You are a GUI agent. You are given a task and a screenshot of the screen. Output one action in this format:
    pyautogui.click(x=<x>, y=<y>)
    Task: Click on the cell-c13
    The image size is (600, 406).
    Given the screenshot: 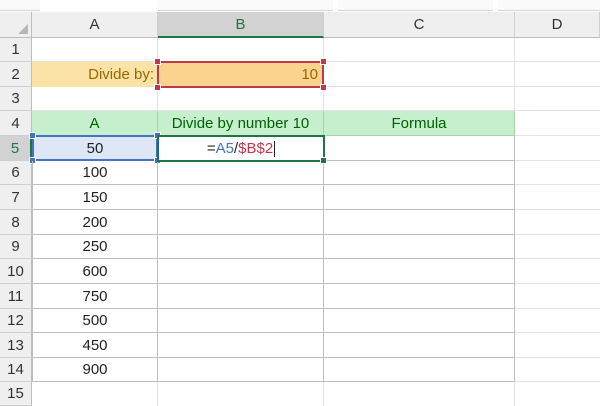 What is the action you would take?
    pyautogui.click(x=419, y=345)
    